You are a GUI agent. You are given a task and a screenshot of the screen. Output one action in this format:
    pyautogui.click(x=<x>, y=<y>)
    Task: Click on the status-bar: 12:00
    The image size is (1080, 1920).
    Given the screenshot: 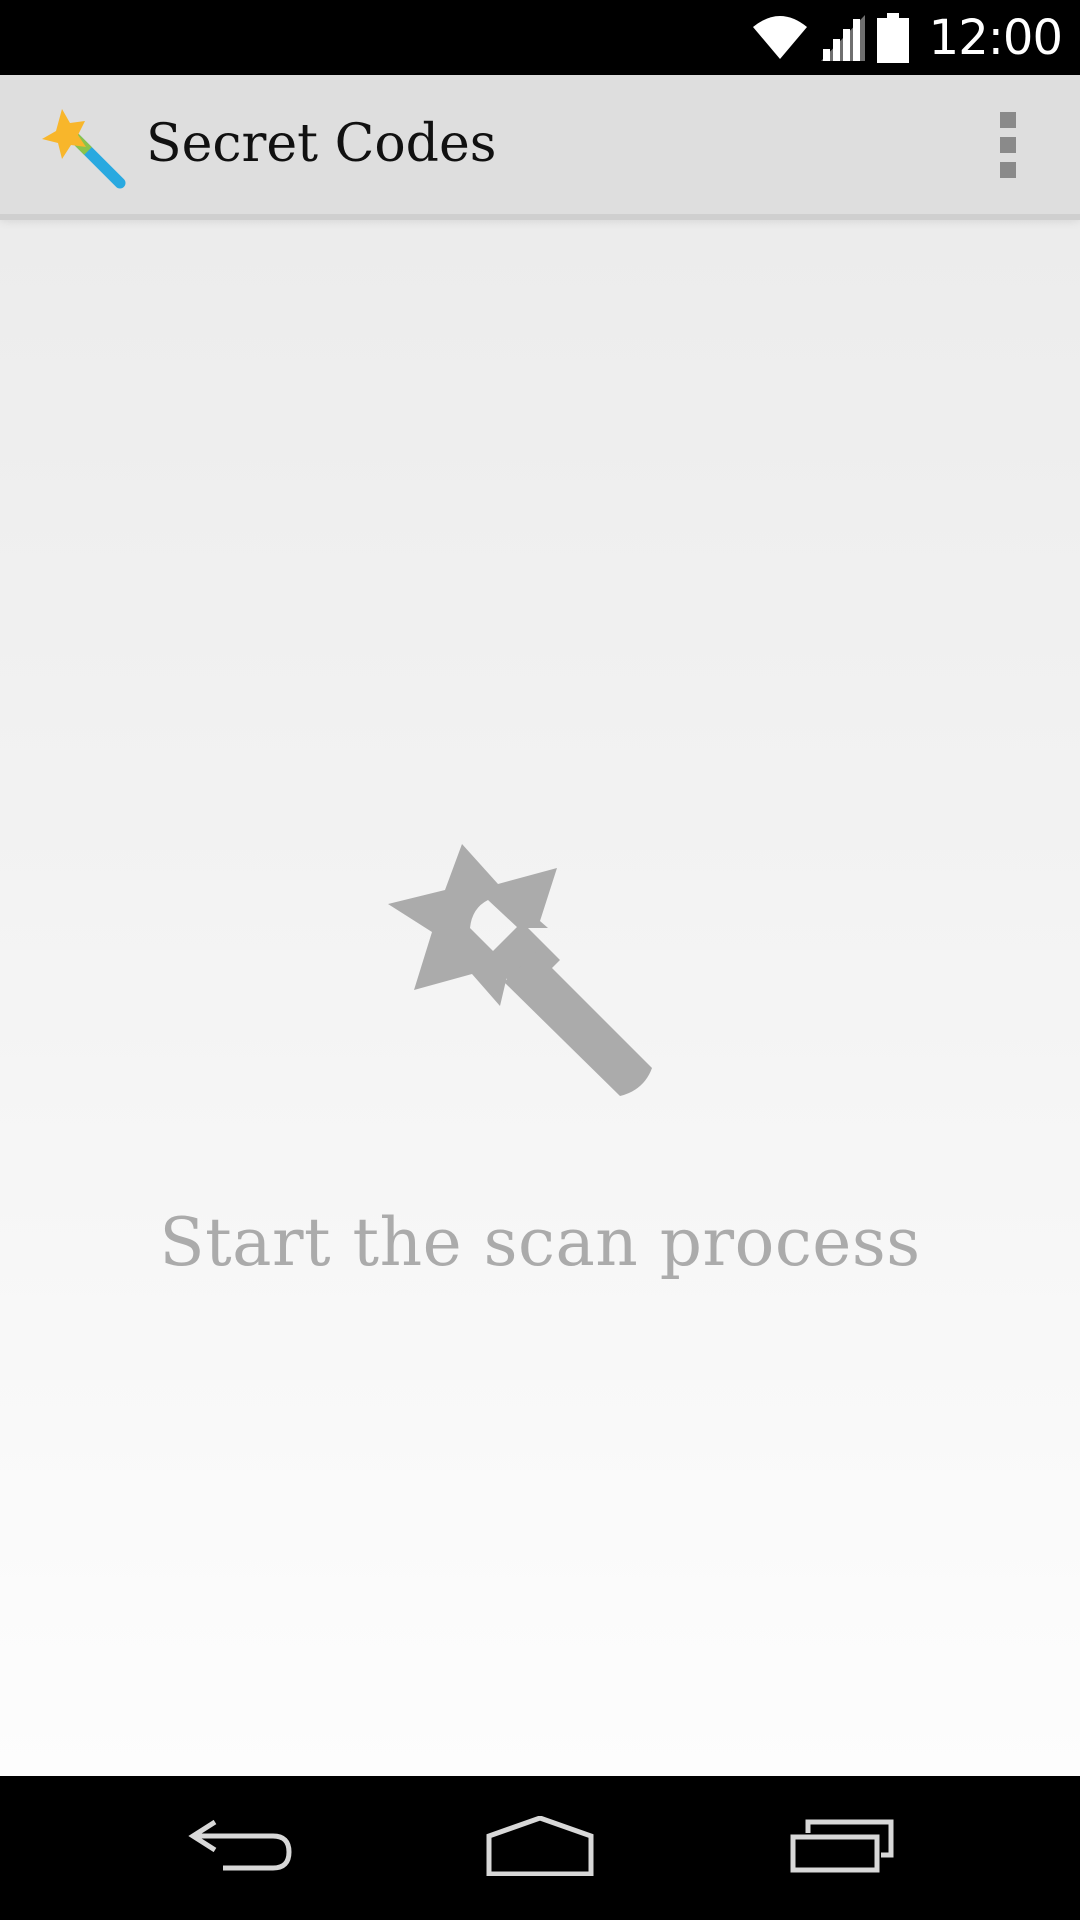 What is the action you would take?
    pyautogui.click(x=540, y=37)
    